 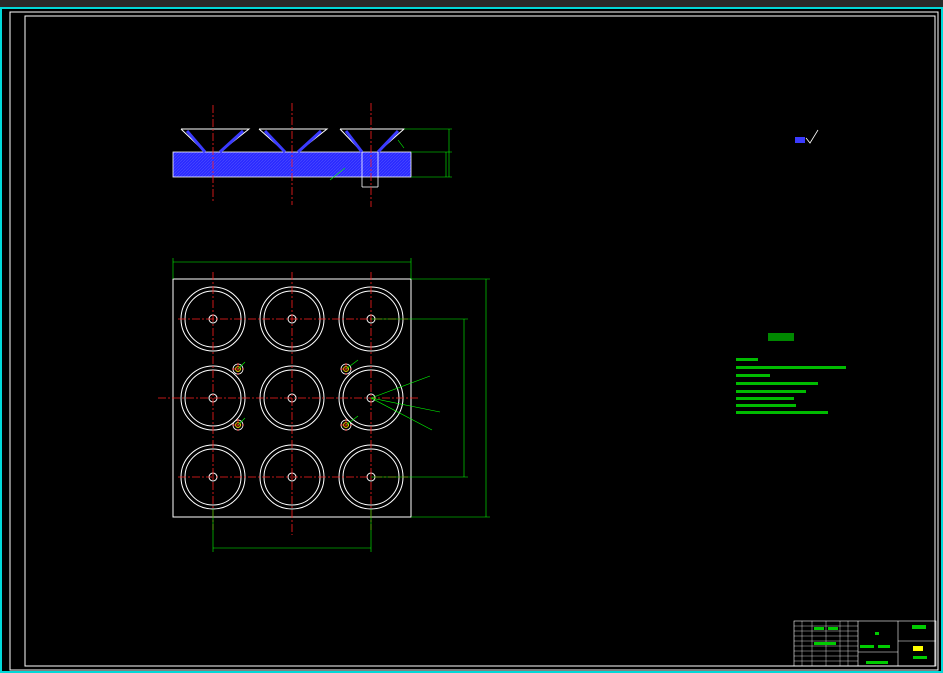 What do you see at coordinates (807, 136) in the screenshot?
I see `roughness-symbol` at bounding box center [807, 136].